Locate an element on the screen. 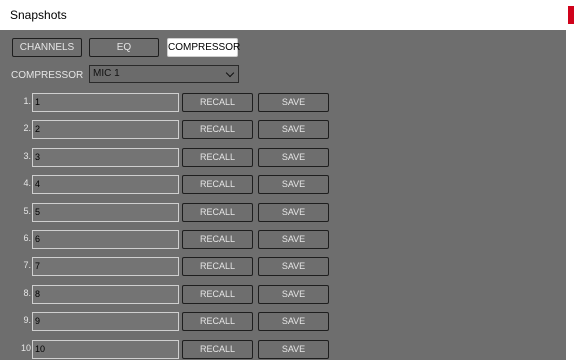 Image resolution: width=574 pixels, height=360 pixels. snapshot-number: 6. is located at coordinates (27, 238).